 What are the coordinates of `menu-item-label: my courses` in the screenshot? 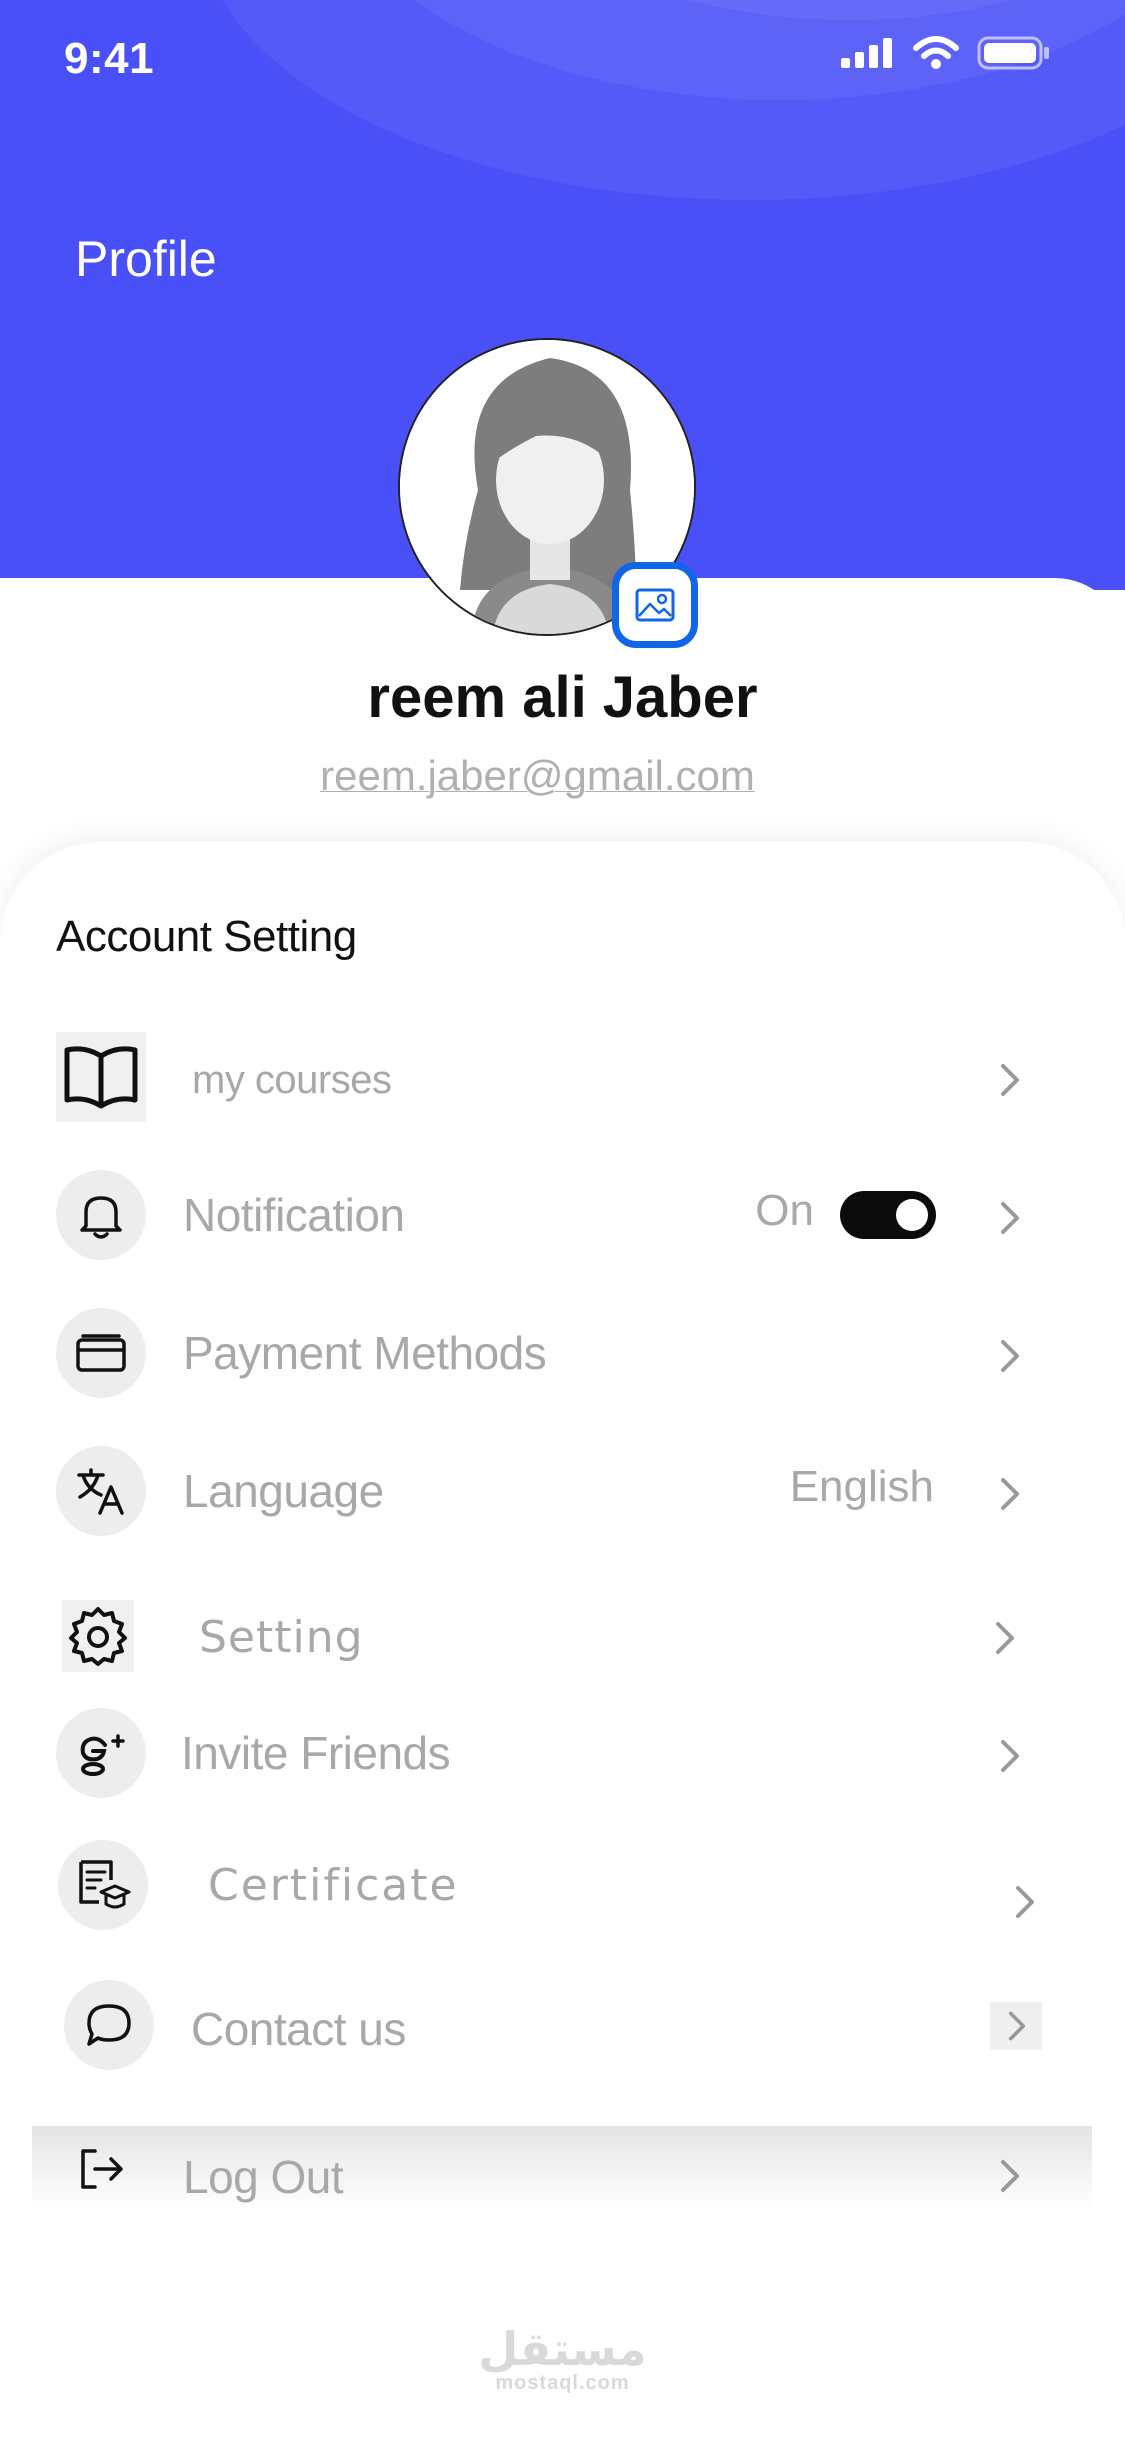 It's located at (292, 1080).